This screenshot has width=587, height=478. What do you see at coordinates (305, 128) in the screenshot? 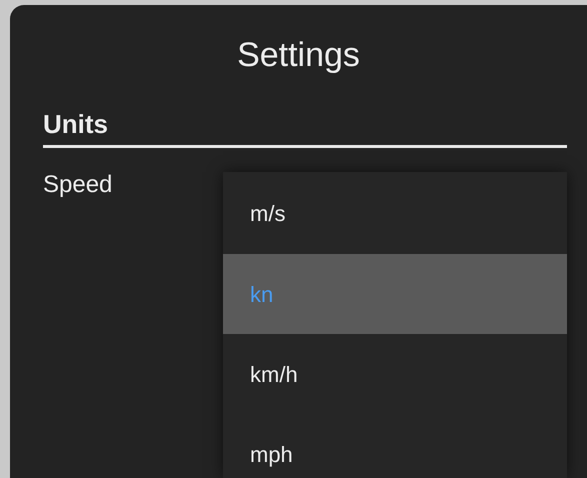
I see `section-heading: Units` at bounding box center [305, 128].